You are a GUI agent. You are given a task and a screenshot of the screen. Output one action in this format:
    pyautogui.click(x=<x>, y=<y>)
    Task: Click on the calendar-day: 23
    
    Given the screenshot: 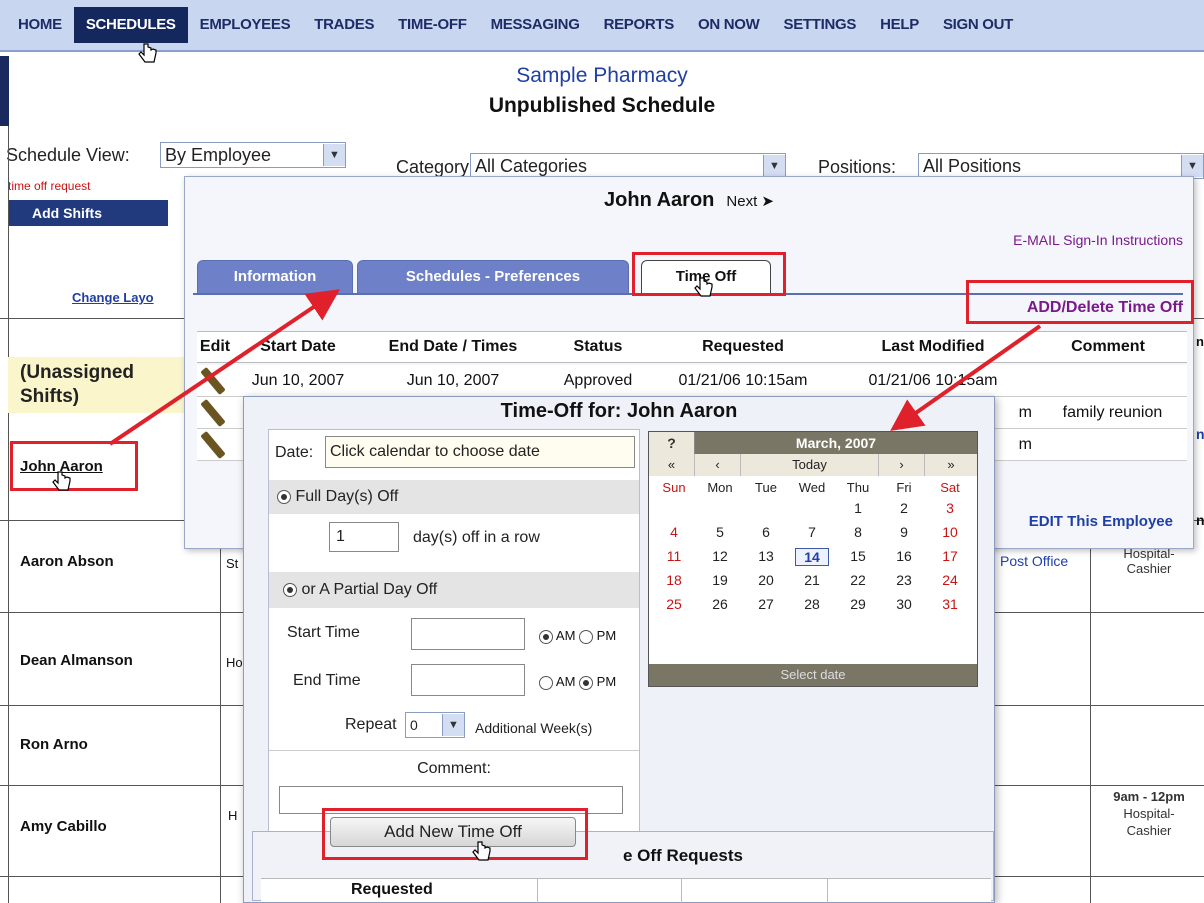 What is the action you would take?
    pyautogui.click(x=904, y=580)
    